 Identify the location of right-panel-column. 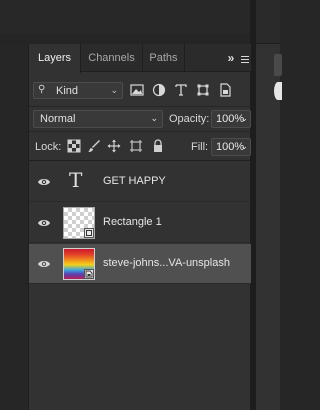
(269, 205).